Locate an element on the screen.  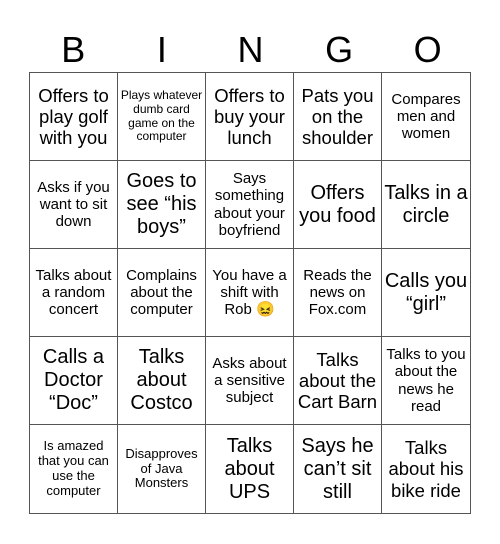
bingo-cell-text: Disapproves of Java Monsters is located at coordinates (161, 468).